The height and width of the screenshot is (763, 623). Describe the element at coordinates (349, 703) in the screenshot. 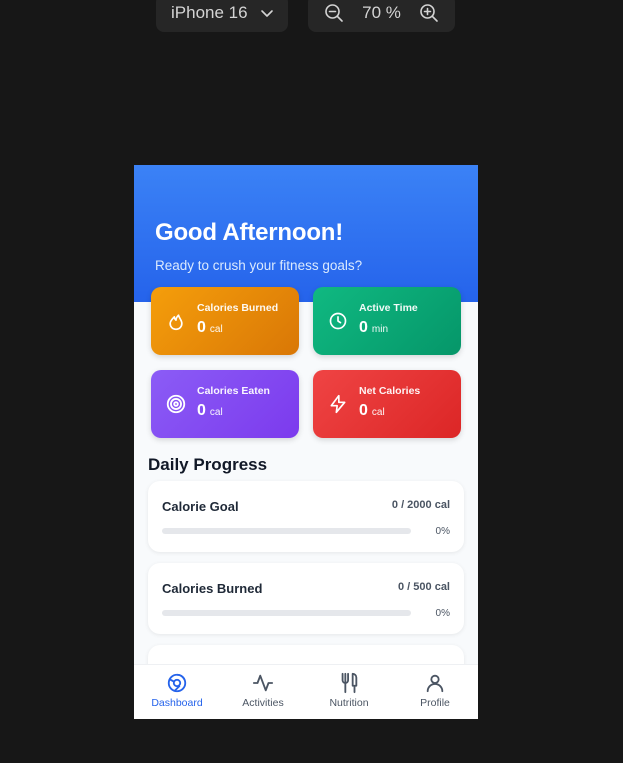

I see `nav-label: Nutrition` at that location.